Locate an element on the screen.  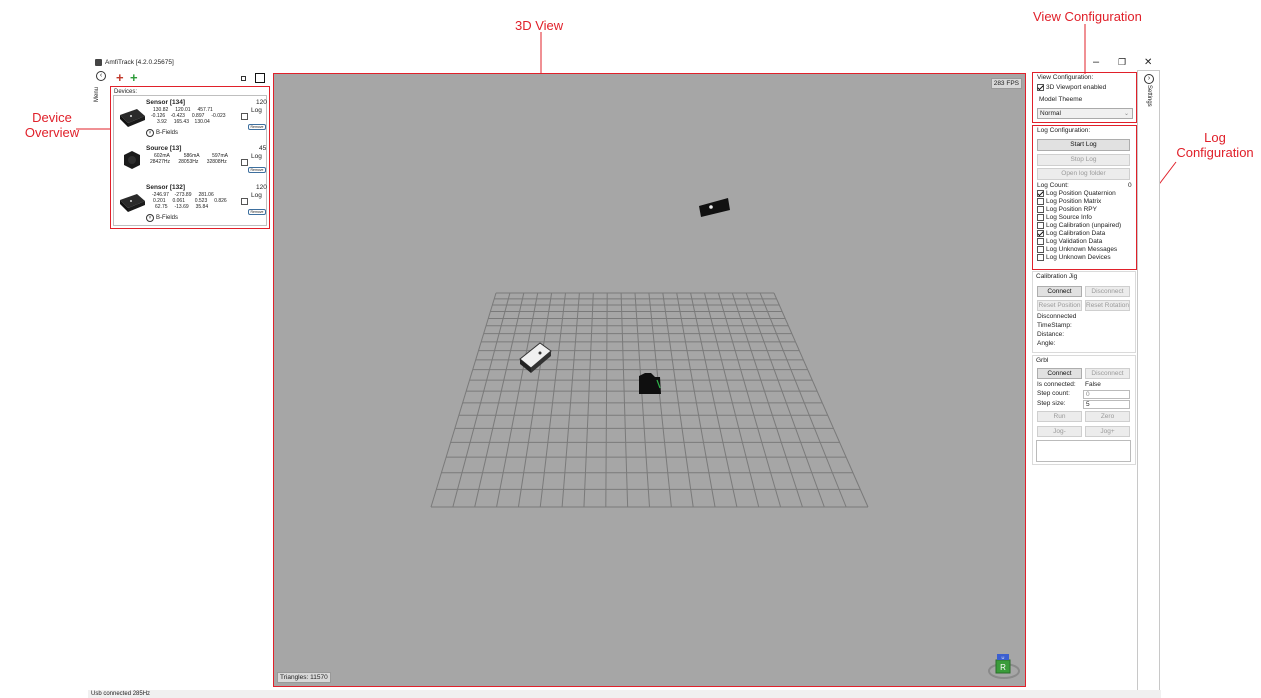
callout-log-config-line1: Log is located at coordinates (1215, 137).